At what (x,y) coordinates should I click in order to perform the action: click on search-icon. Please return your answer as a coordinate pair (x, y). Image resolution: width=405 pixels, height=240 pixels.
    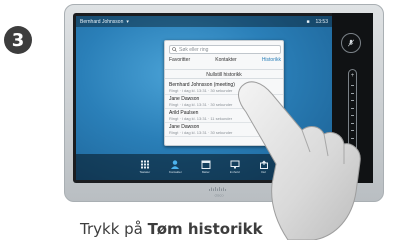
    Looking at the image, I should click on (174, 49).